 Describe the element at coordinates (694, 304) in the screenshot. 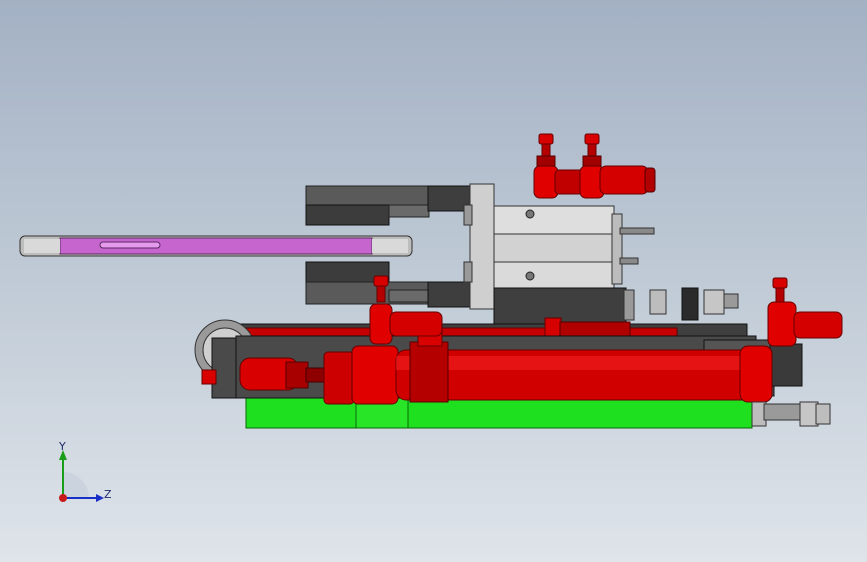

I see `bolt-upper-right` at that location.